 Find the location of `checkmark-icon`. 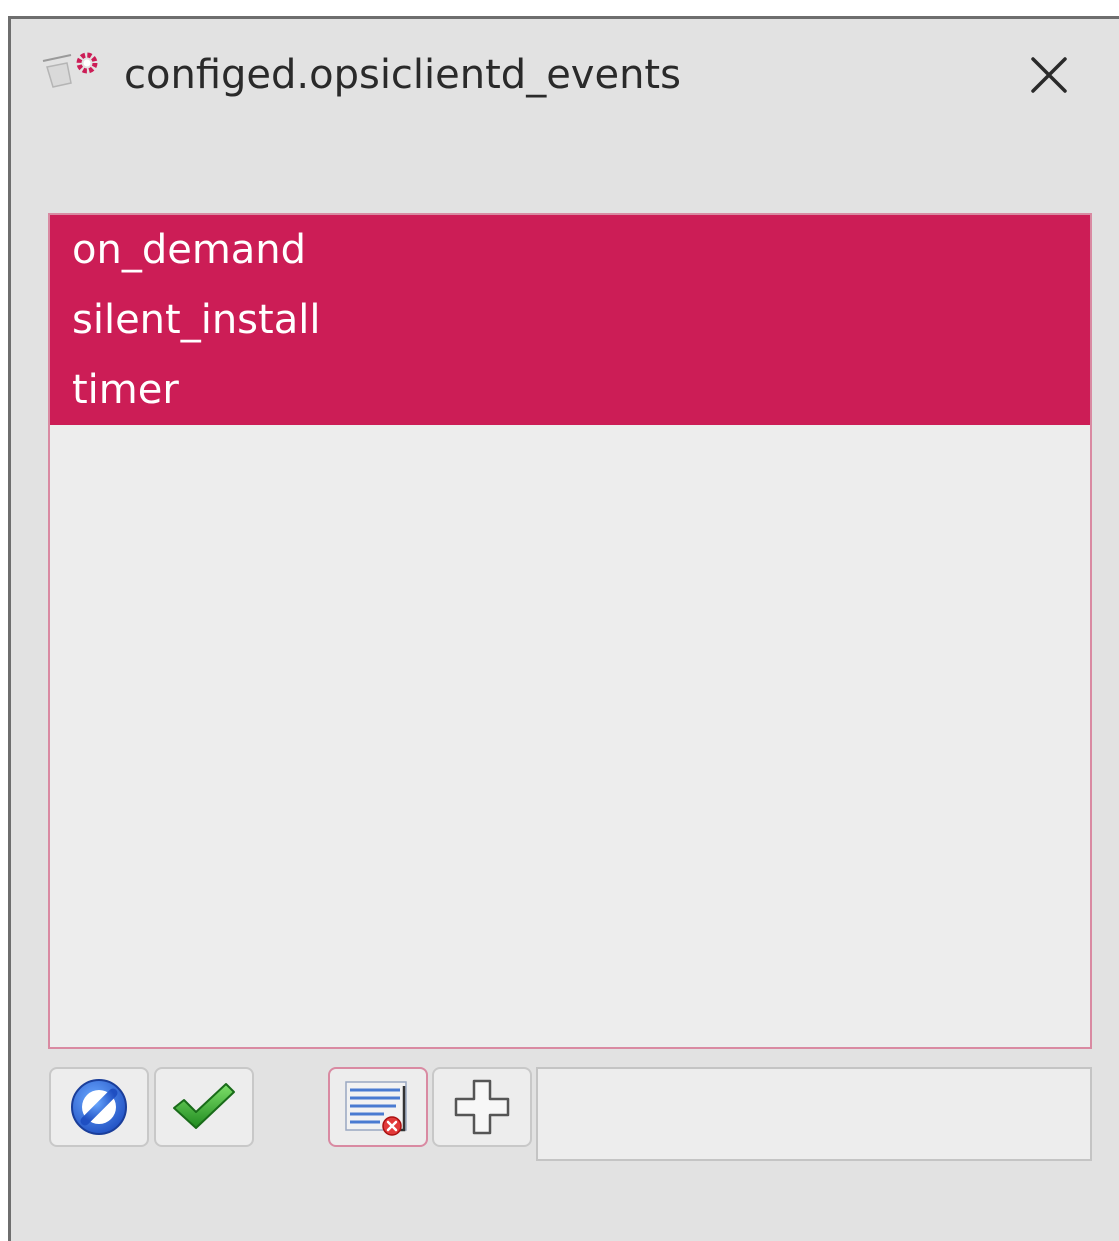

checkmark-icon is located at coordinates (204, 1106).